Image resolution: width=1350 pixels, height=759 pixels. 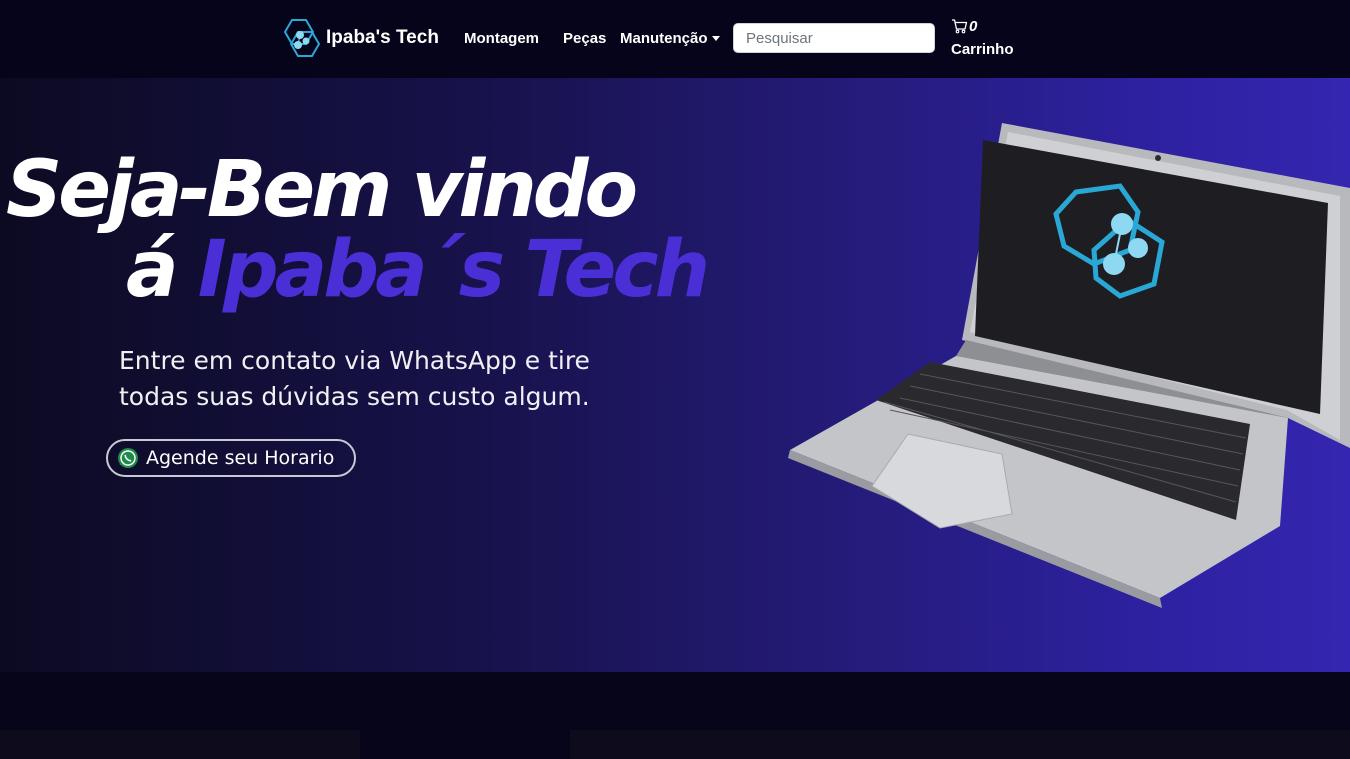 What do you see at coordinates (322, 190) in the screenshot?
I see `hero-title-line1: Seja-Bem vindo` at bounding box center [322, 190].